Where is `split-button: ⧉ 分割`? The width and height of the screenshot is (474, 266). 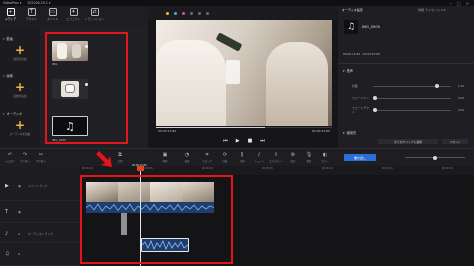
split-button: ⧉ 分割 is located at coordinates (120, 157).